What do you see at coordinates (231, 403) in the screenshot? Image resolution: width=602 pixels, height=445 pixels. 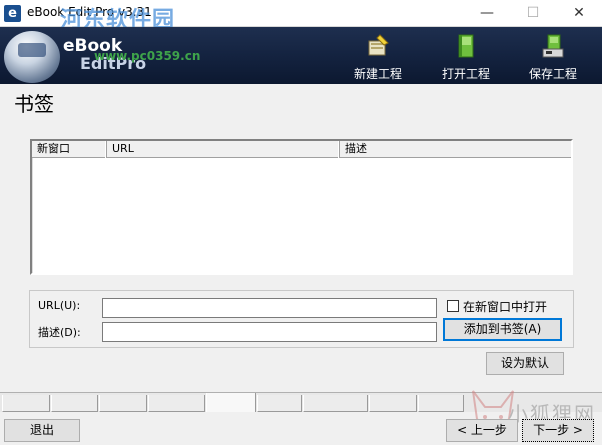 I see `wizard-step-tab-active` at bounding box center [231, 403].